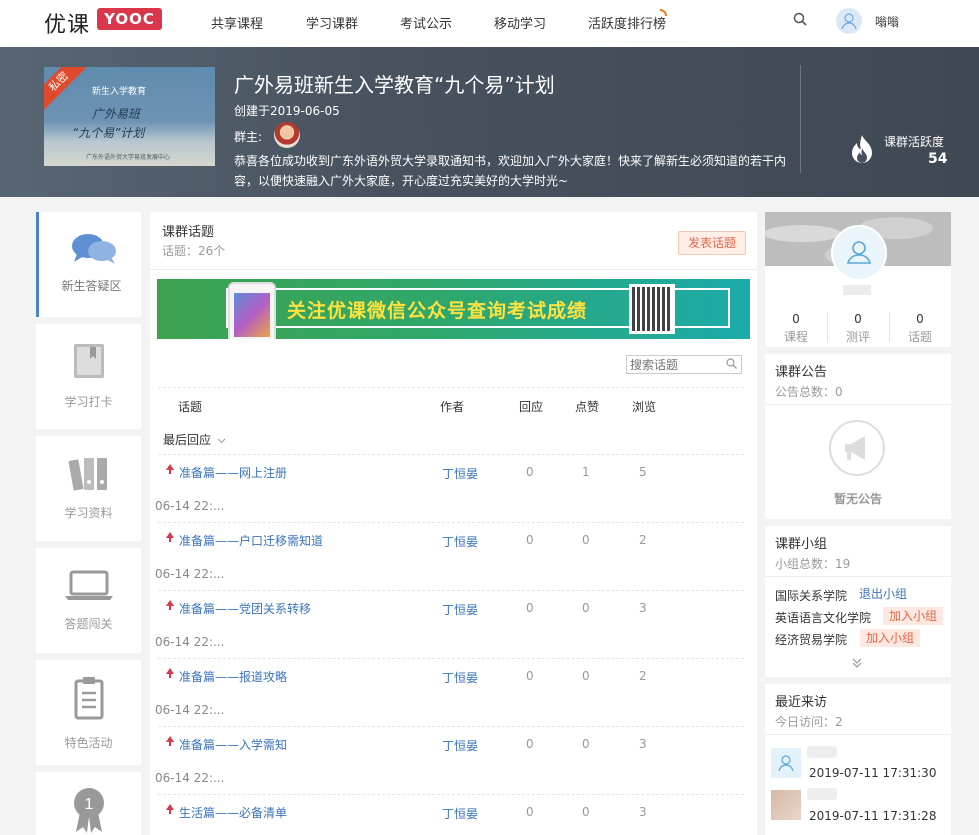  What do you see at coordinates (795, 337) in the screenshot?
I see `stat-label: 课程` at bounding box center [795, 337].